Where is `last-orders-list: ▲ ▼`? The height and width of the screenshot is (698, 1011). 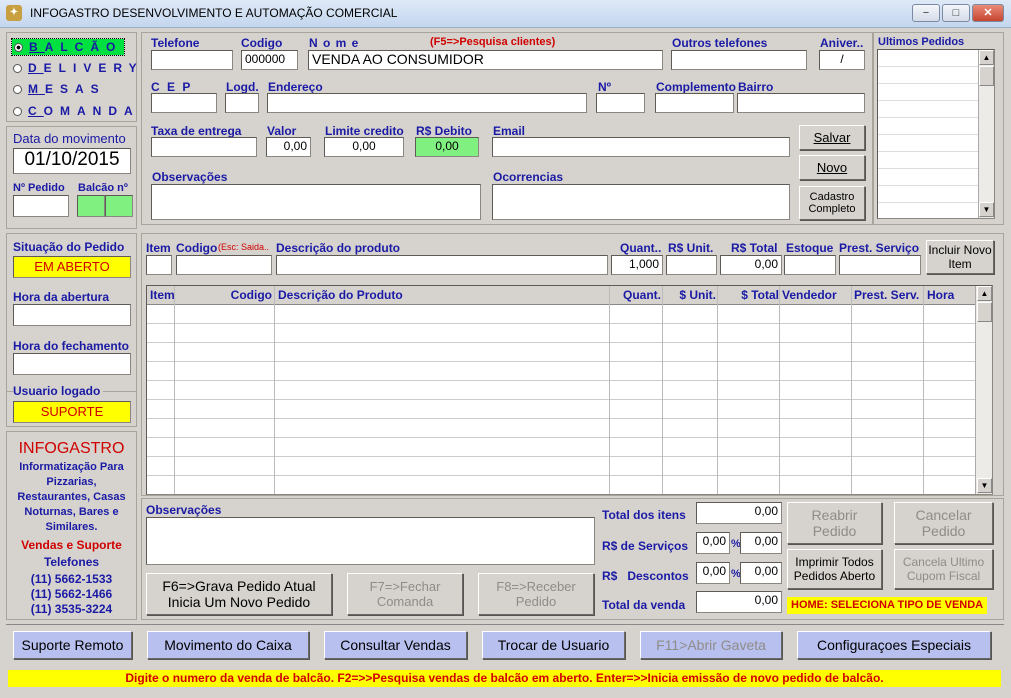
last-orders-list: ▲ ▼ is located at coordinates (936, 134).